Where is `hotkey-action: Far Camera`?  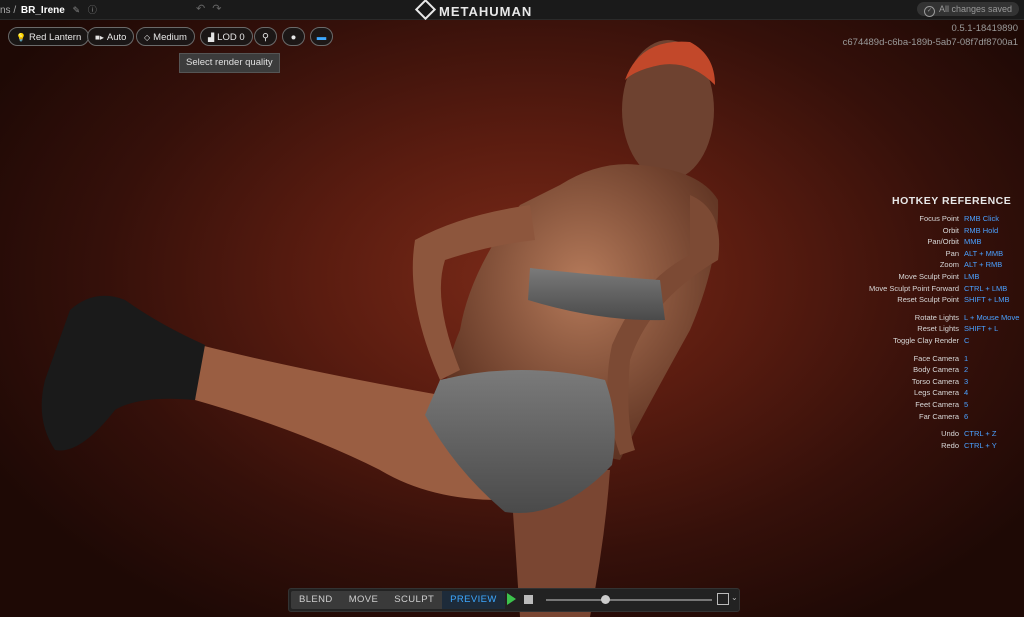
hotkey-action: Far Camera is located at coordinates (938, 416).